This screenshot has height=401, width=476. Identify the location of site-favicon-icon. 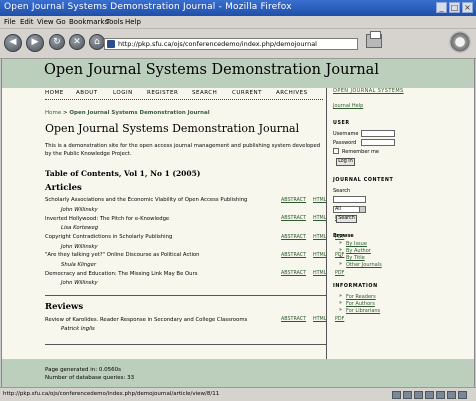
(111, 44).